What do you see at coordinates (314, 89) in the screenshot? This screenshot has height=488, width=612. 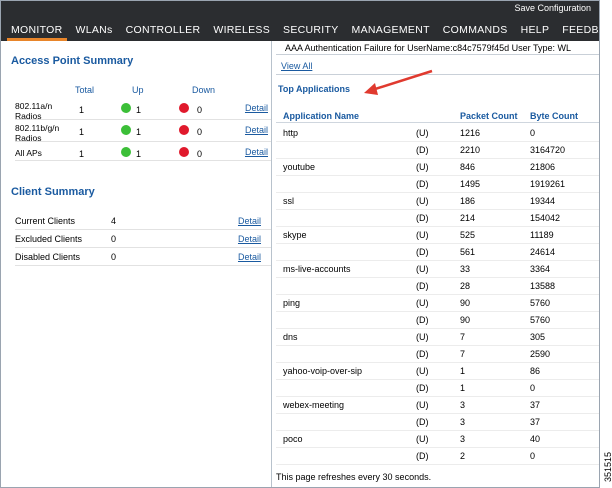 I see `top-applications-title: Top Applications` at bounding box center [314, 89].